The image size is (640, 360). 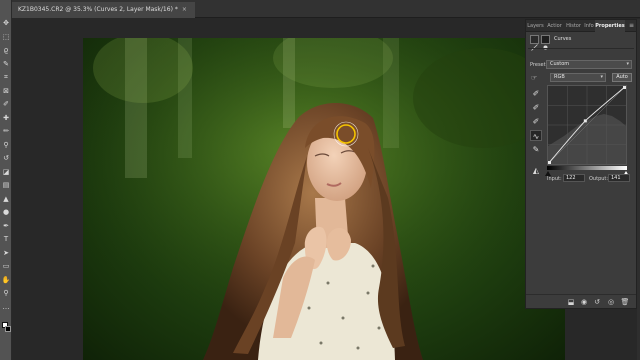 What do you see at coordinates (6, 266) in the screenshot?
I see `rectangle-tool-icon: ▭` at bounding box center [6, 266].